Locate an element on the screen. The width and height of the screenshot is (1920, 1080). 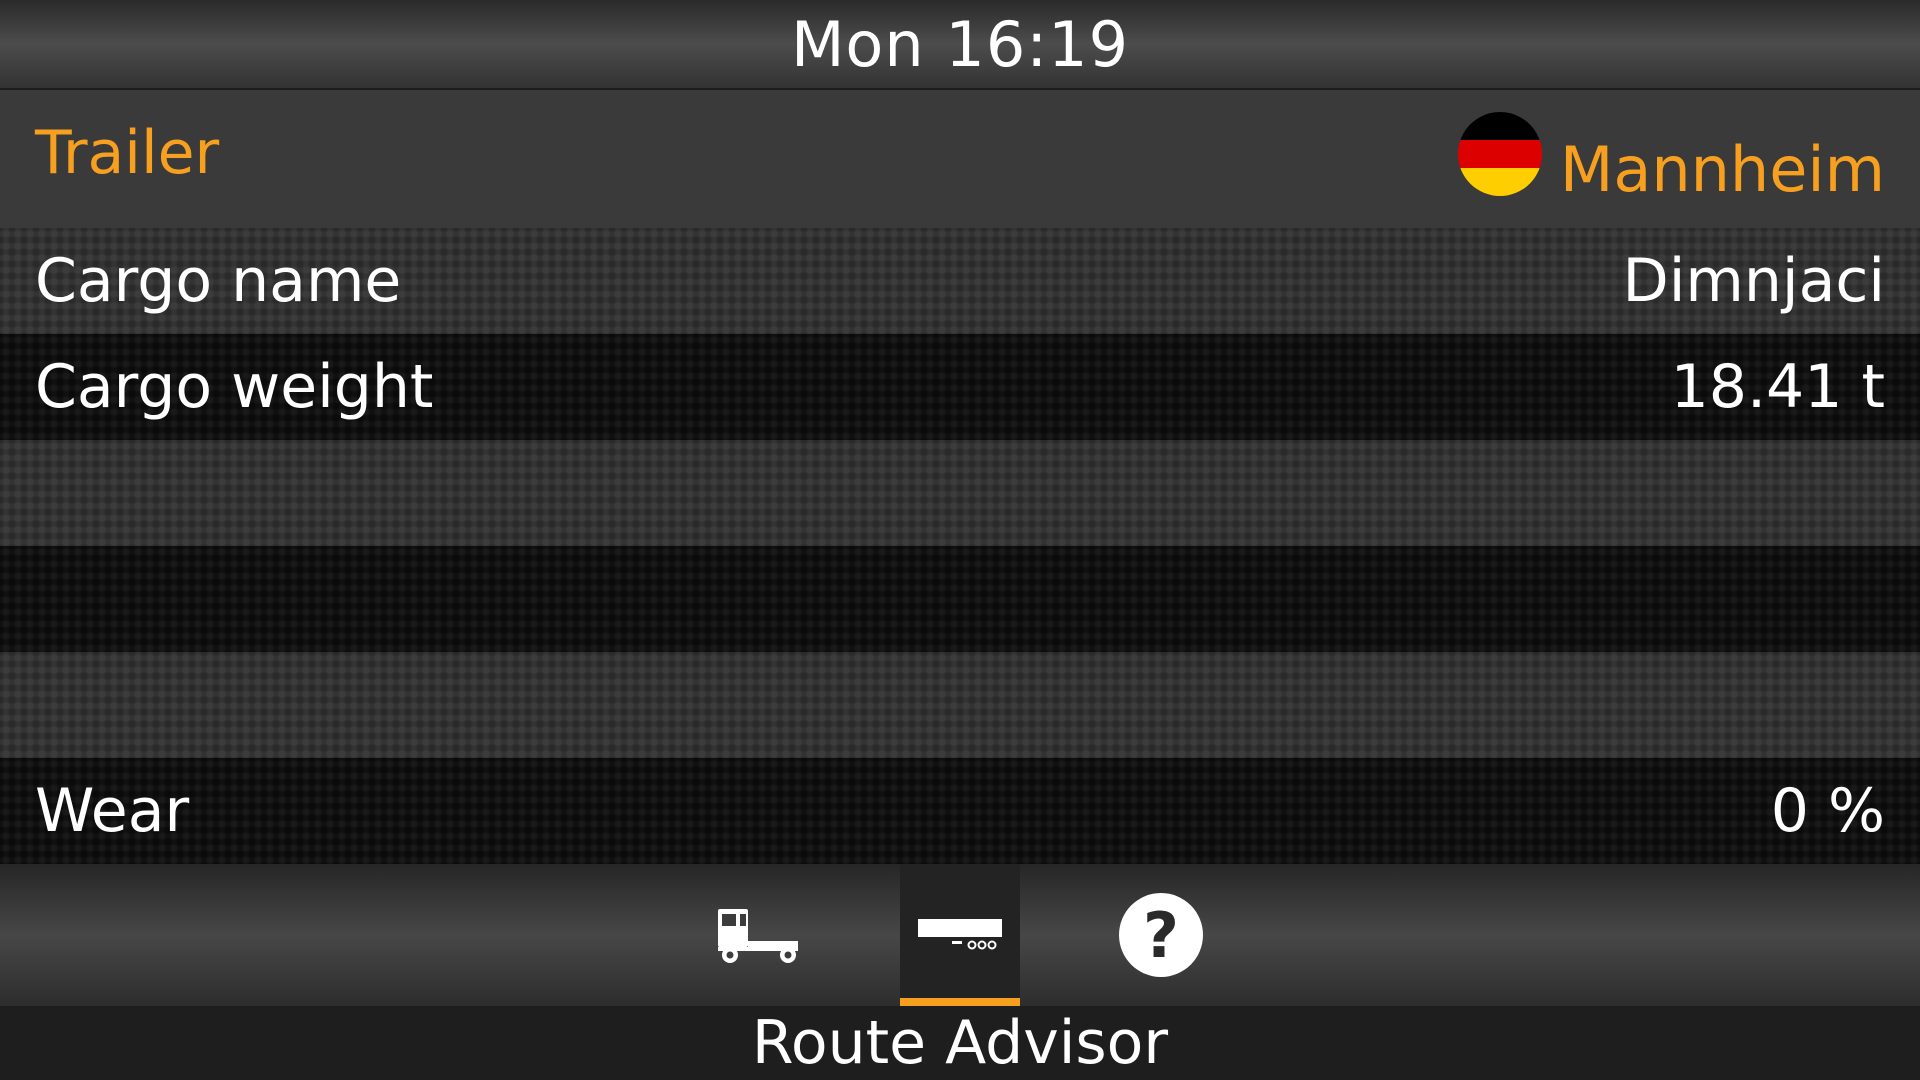
footer-title: Route Advisor is located at coordinates (960, 1043).